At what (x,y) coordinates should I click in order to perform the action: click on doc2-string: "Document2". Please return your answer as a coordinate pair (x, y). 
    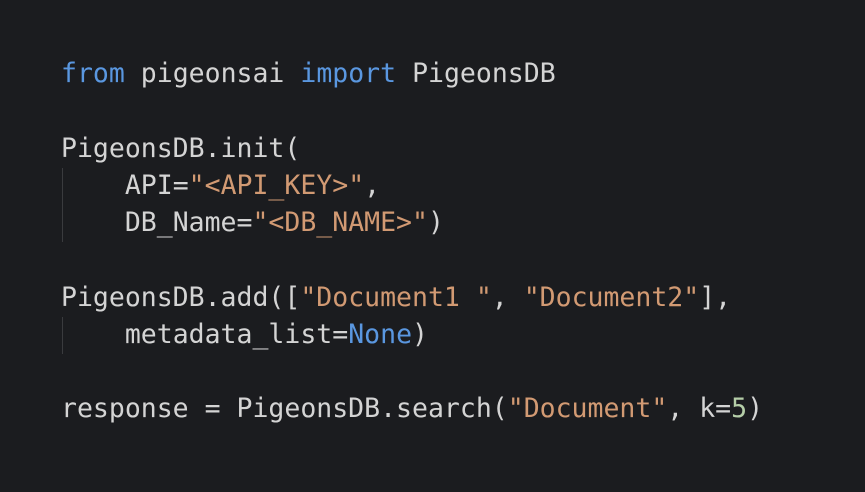
    Looking at the image, I should click on (611, 297).